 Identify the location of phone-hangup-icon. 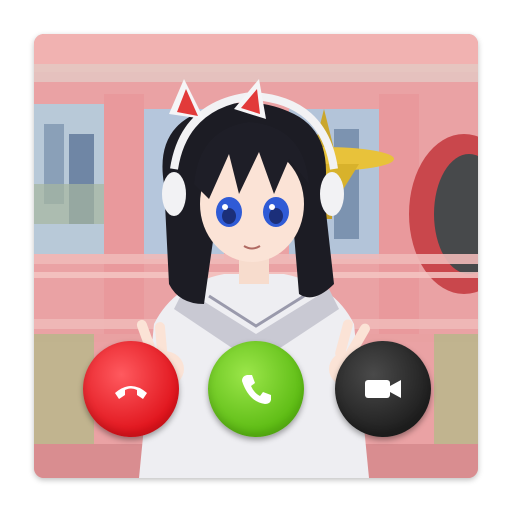
(131, 392).